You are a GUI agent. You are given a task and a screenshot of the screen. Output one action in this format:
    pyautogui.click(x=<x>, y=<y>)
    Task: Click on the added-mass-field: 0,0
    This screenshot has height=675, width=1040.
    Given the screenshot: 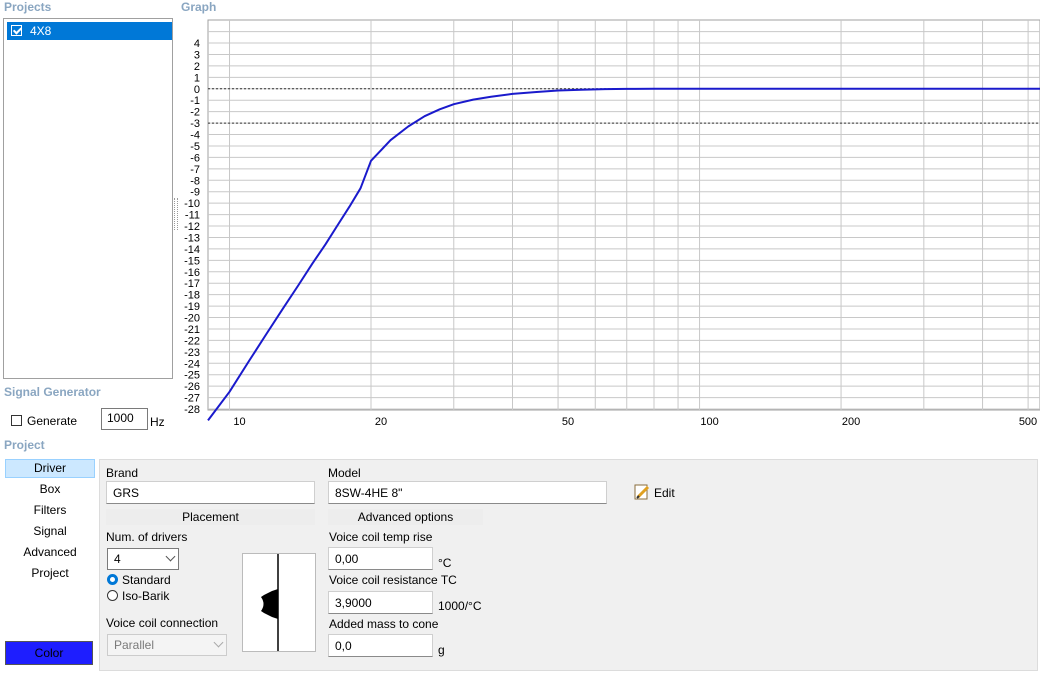 What is the action you would take?
    pyautogui.click(x=380, y=645)
    